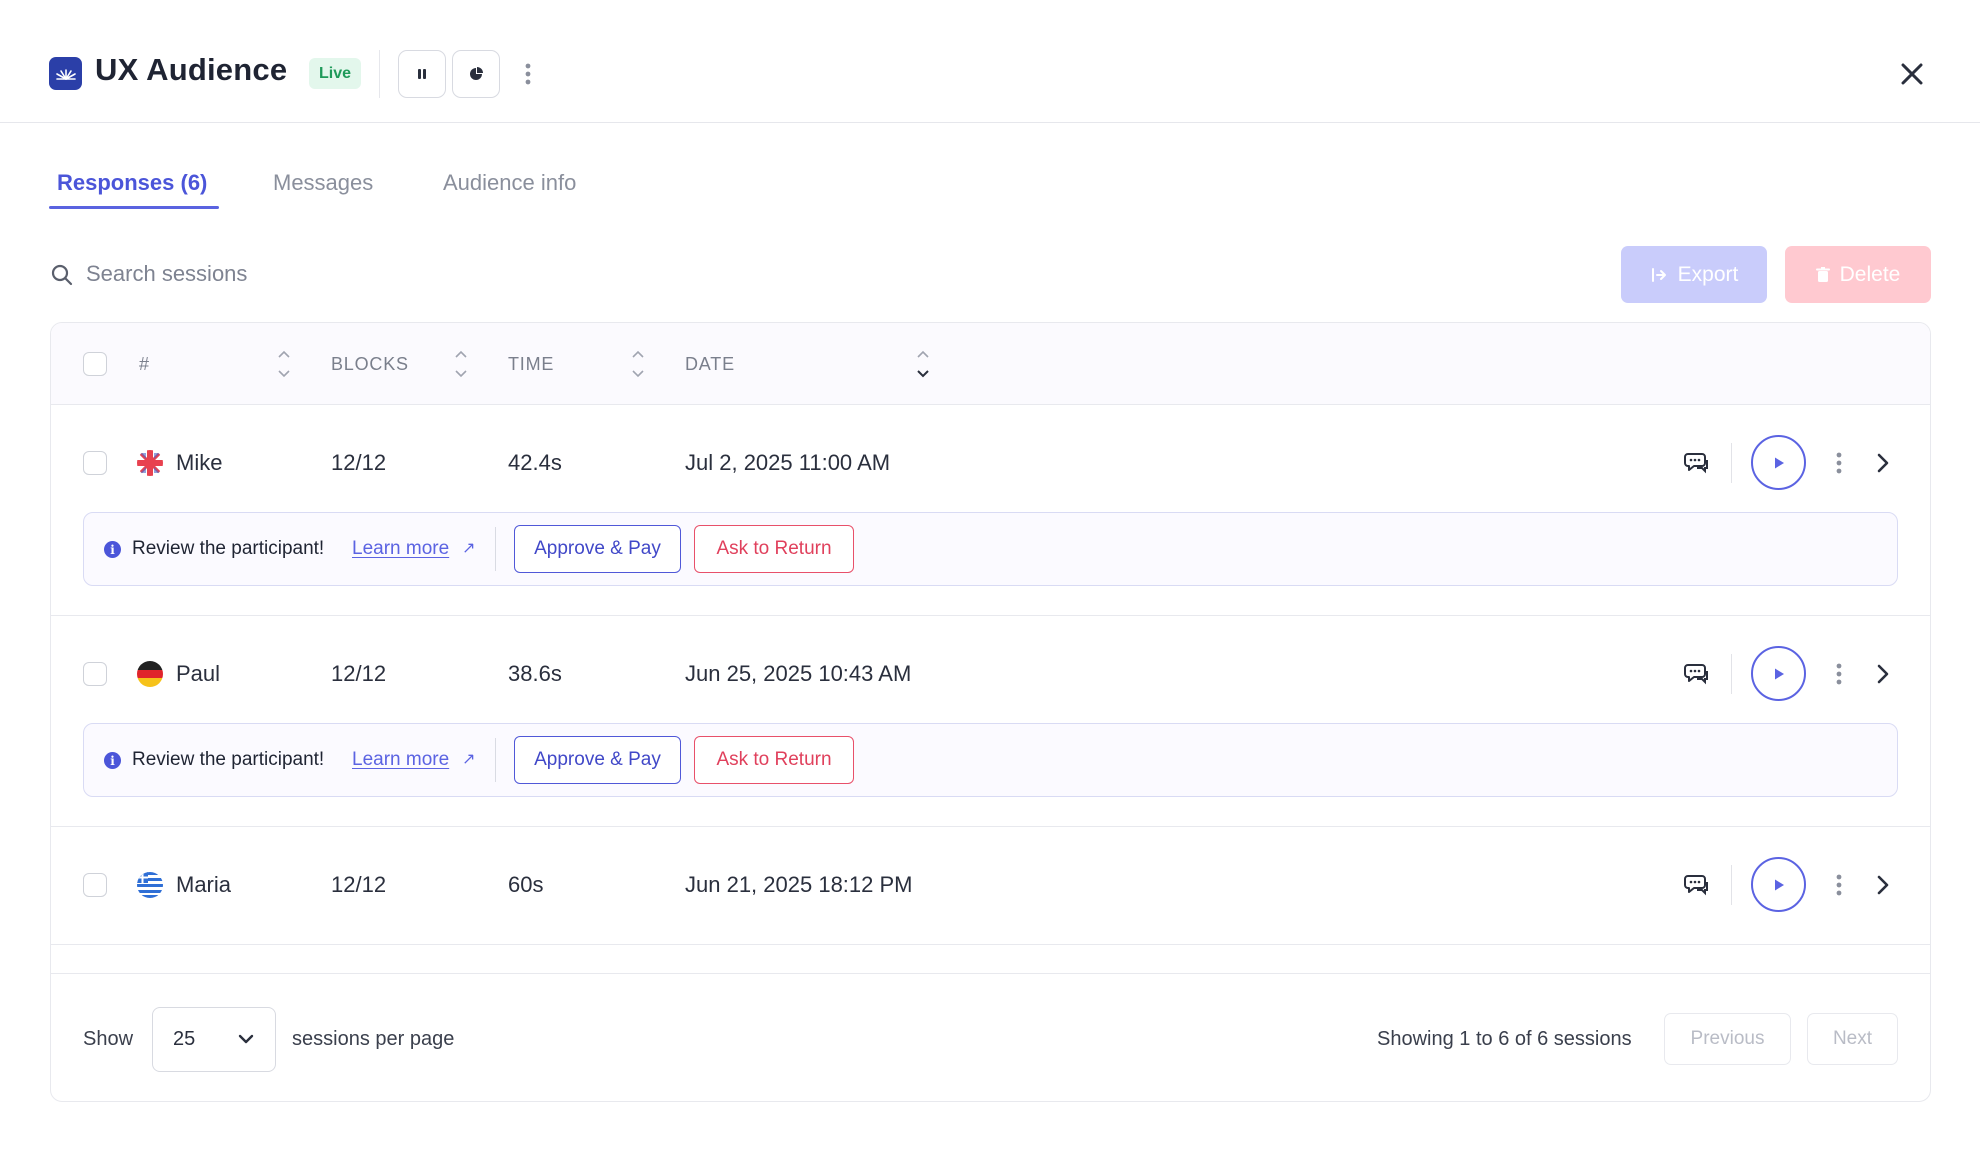  Describe the element at coordinates (990, 61) in the screenshot. I see `modal-header: UX Audience Live` at that location.